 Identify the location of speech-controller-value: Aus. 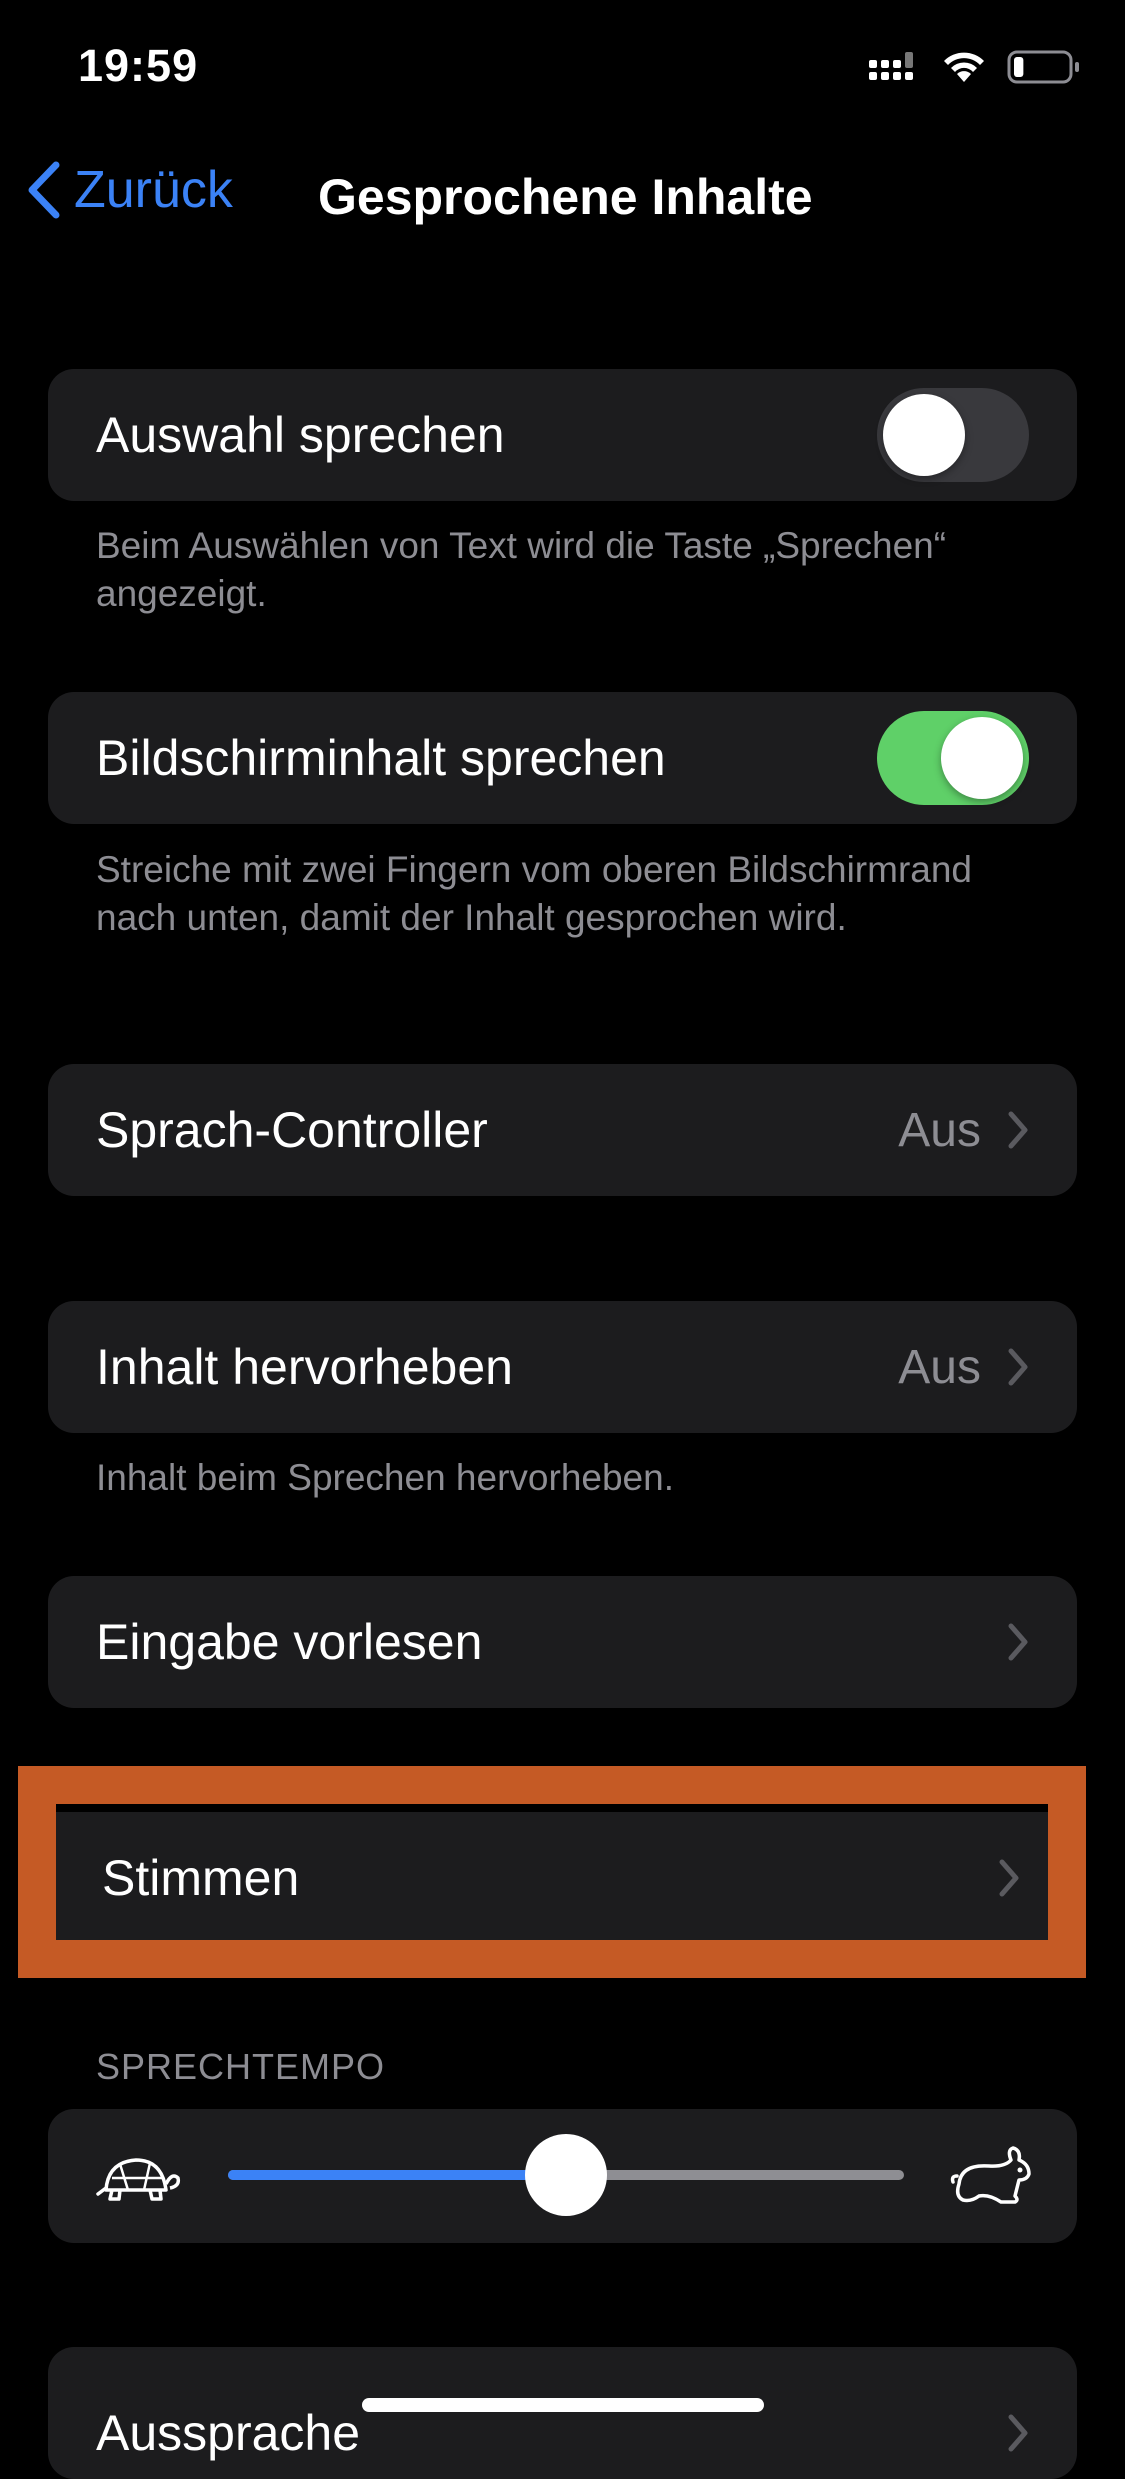
(939, 1130).